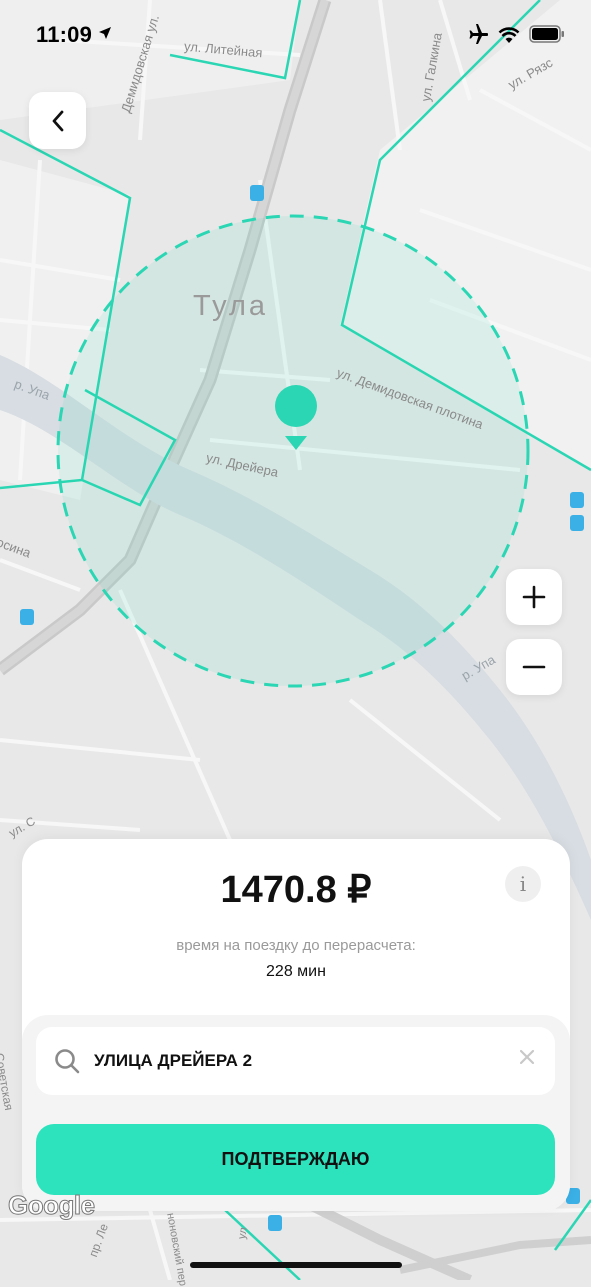  I want to click on address-section: УЛИЦА ДРЕЙЕРА 2 ПОДТВЕРЖДАЮ, so click(296, 1113).